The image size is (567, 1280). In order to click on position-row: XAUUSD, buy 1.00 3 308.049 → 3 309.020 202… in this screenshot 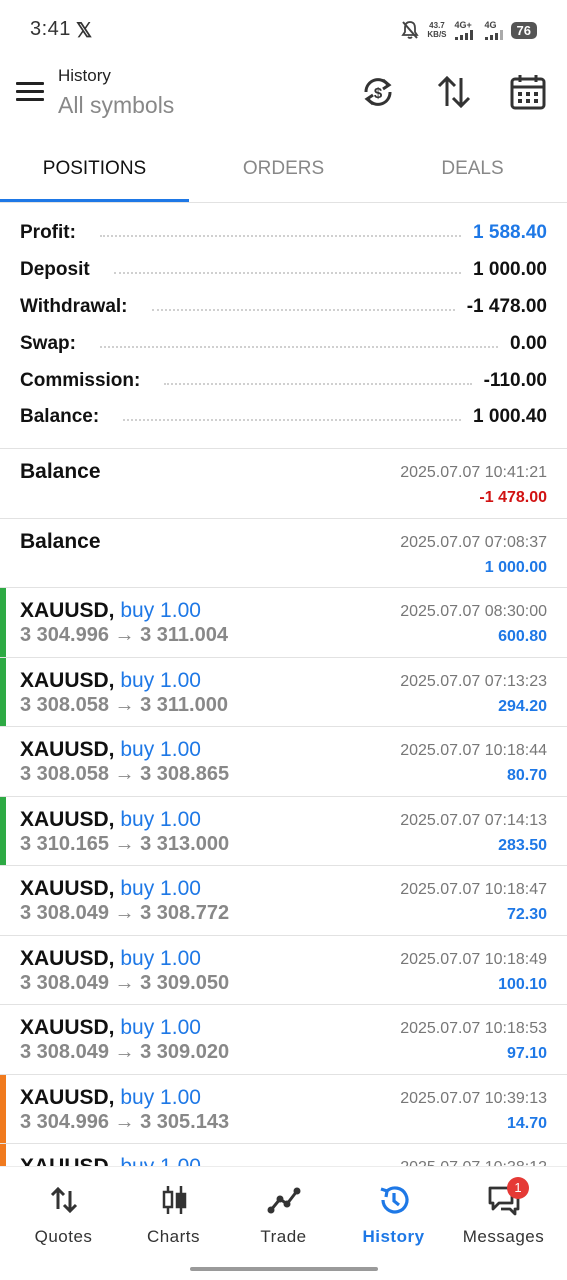, I will do `click(283, 1040)`.